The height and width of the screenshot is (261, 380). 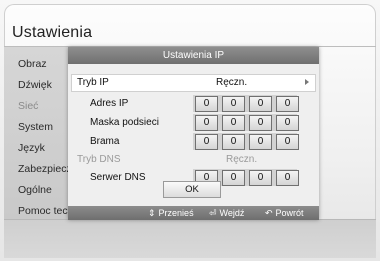 What do you see at coordinates (93, 82) in the screenshot?
I see `ip-mode-label: Tryb IP` at bounding box center [93, 82].